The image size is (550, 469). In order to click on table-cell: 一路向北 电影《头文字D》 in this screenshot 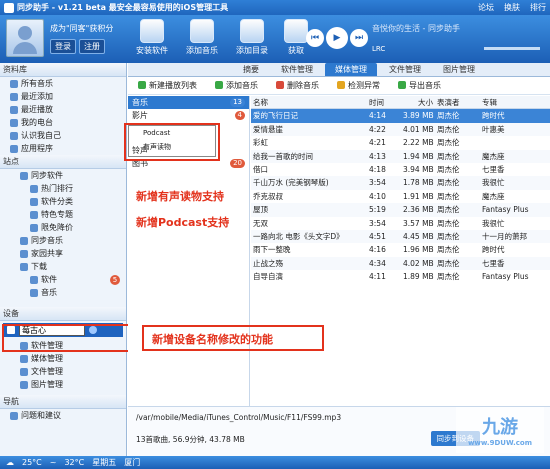, I will do `click(298, 236)`.